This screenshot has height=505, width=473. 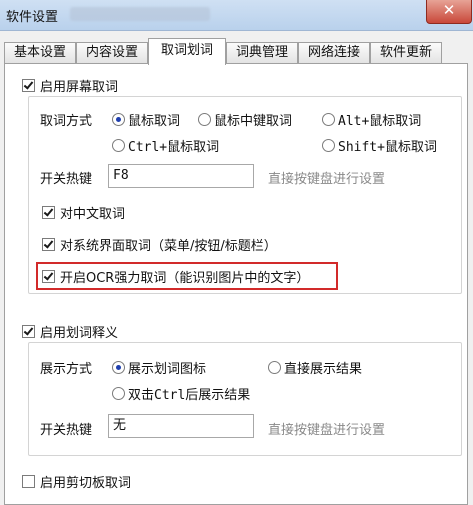 What do you see at coordinates (154, 121) in the screenshot?
I see `radio-mouse-capture-label: 鼠标取词` at bounding box center [154, 121].